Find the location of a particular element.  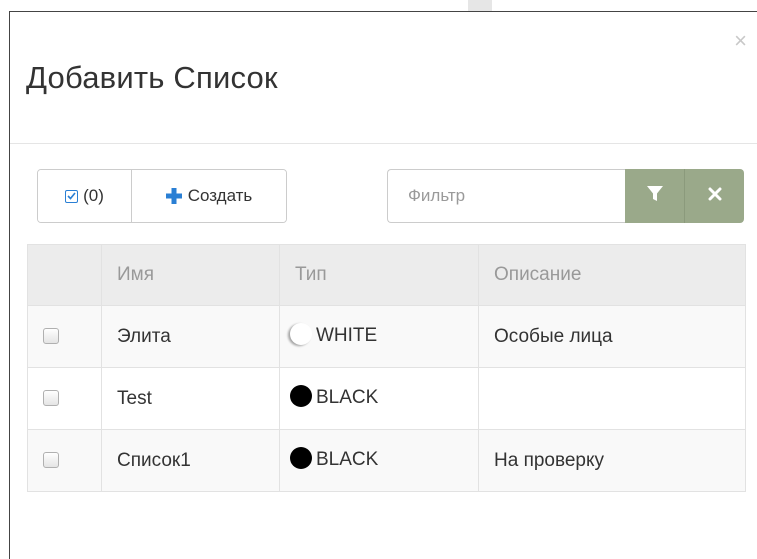

name-cell: Список1 is located at coordinates (190, 460).